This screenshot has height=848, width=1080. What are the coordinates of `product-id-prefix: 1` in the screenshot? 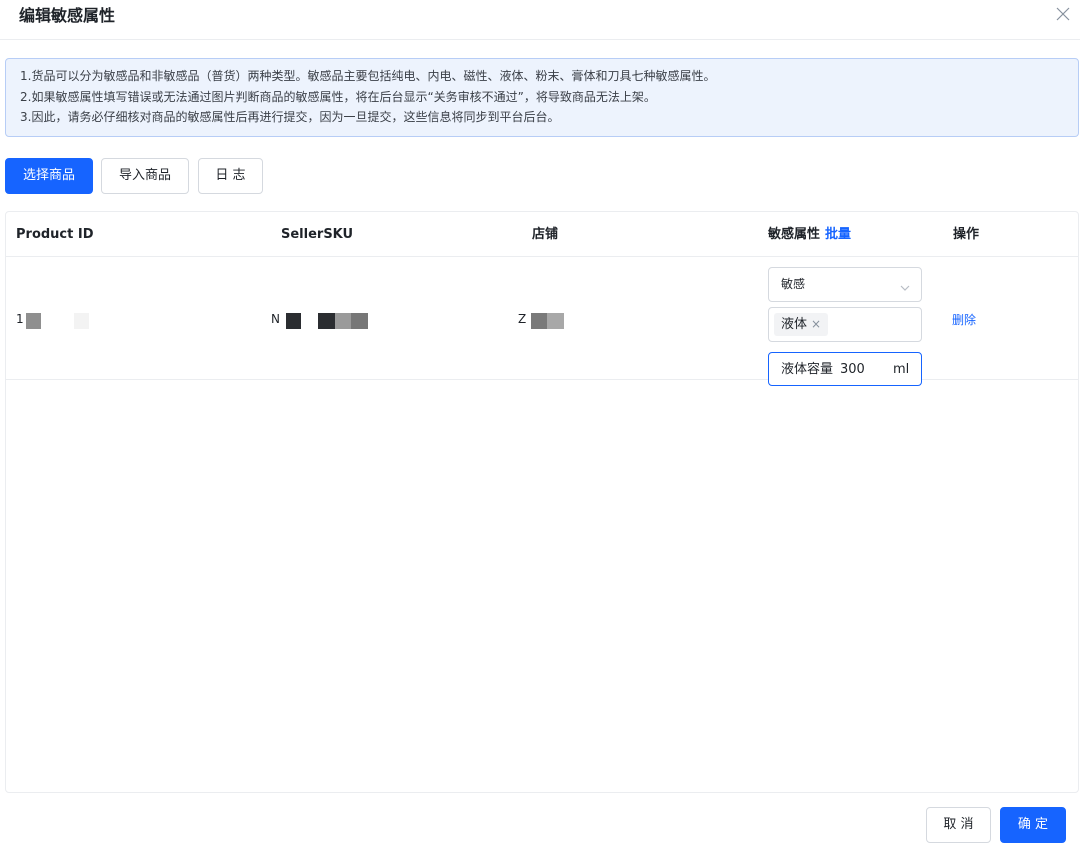 It's located at (20, 319).